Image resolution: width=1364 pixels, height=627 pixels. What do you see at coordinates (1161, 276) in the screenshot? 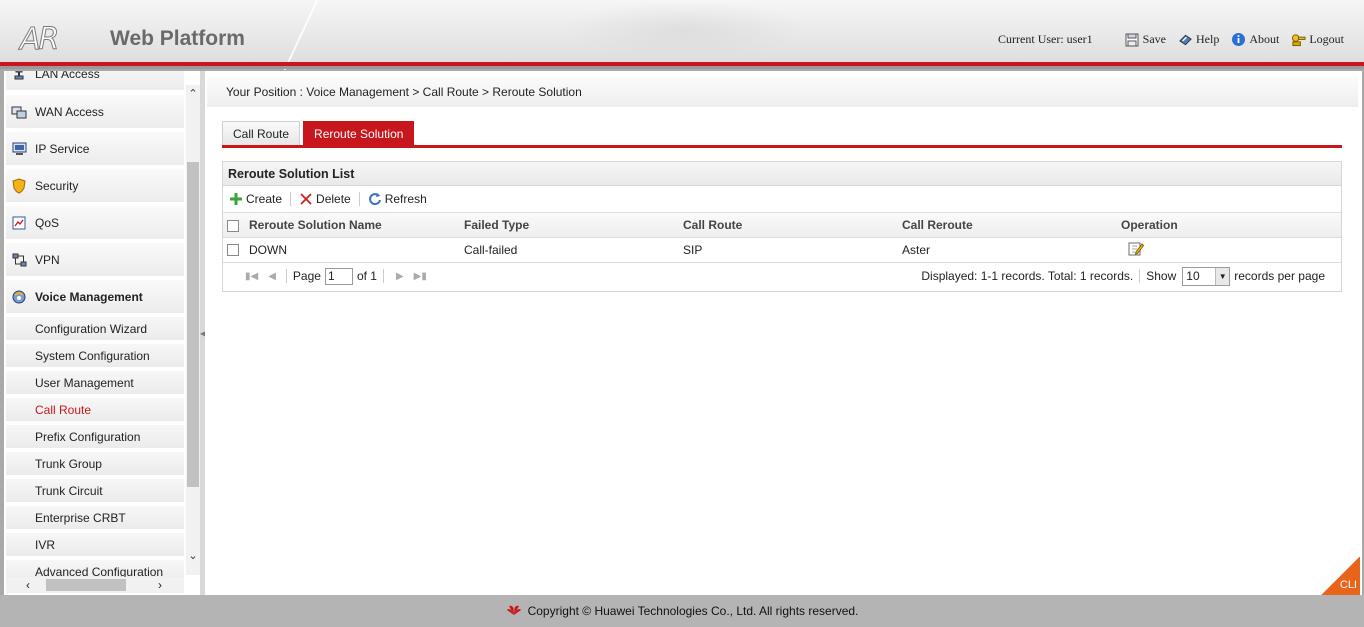
I see `show-label: Show` at bounding box center [1161, 276].